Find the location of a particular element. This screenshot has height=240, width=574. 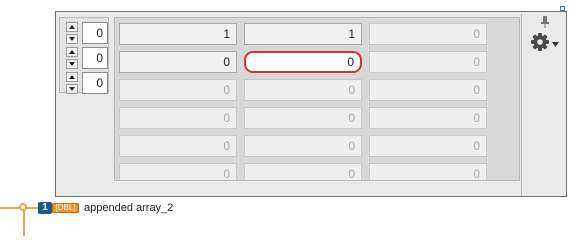

wire is located at coordinates (24, 221).